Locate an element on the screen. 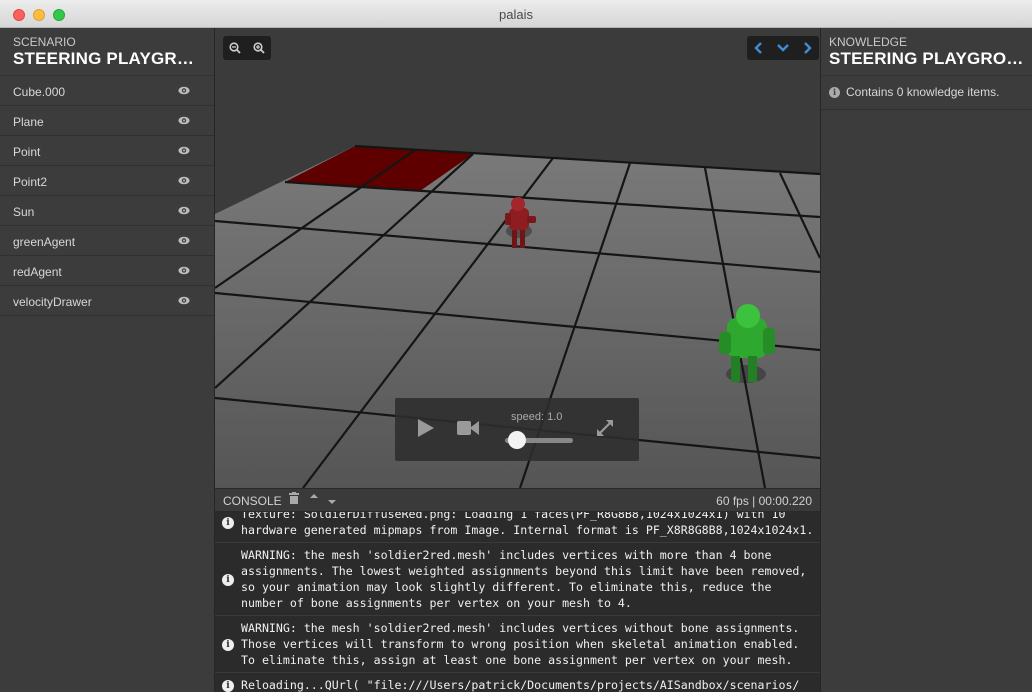  scenario-header: SCENARIO STEERING PLAYGROUND is located at coordinates (107, 52).